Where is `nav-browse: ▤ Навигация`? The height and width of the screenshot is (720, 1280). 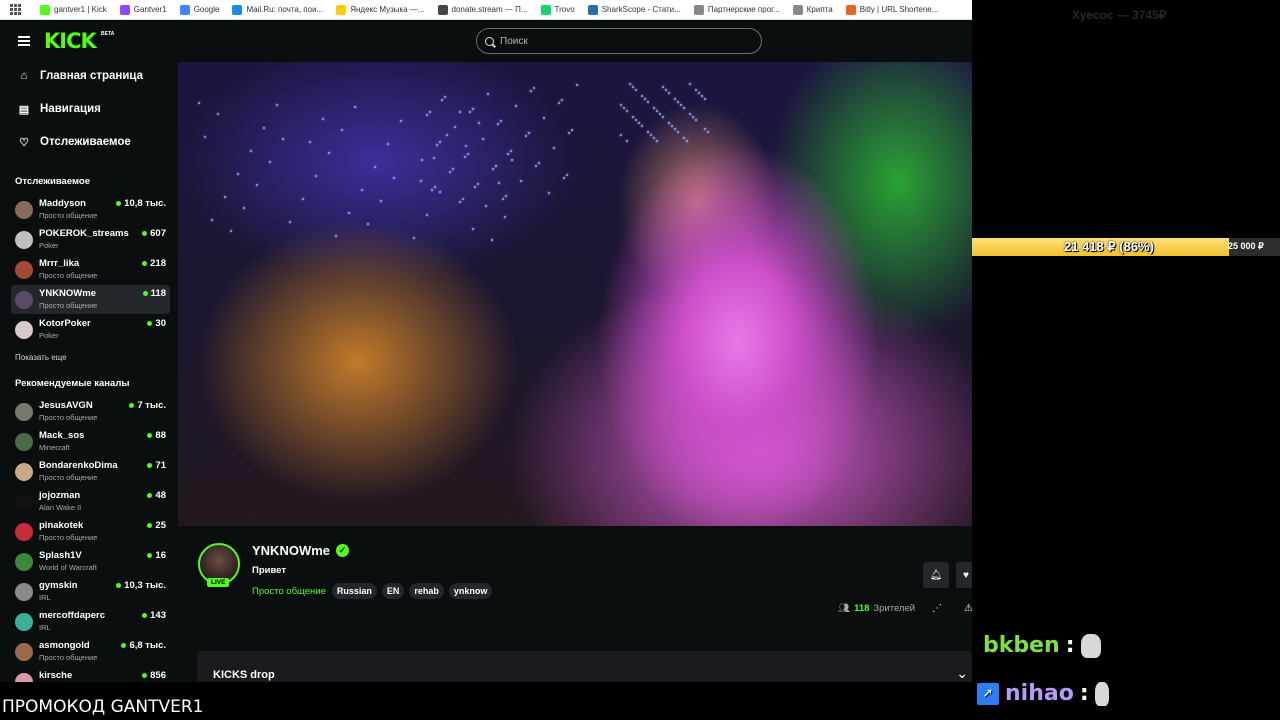
nav-browse: ▤ Навигация is located at coordinates (59, 109).